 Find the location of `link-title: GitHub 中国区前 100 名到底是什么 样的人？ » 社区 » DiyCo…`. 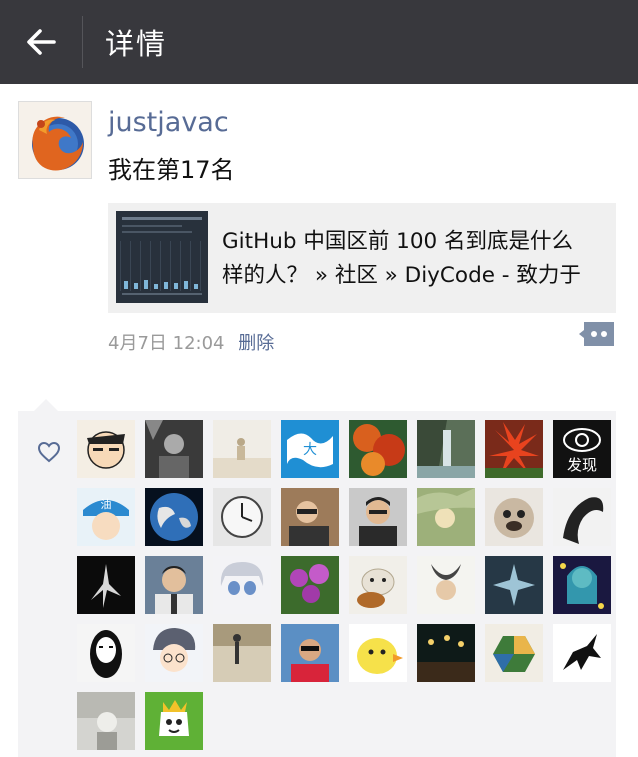

link-title: GitHub 中国区前 100 名到底是什么 样的人？ » 社区 » DiyCo… is located at coordinates (416, 259).